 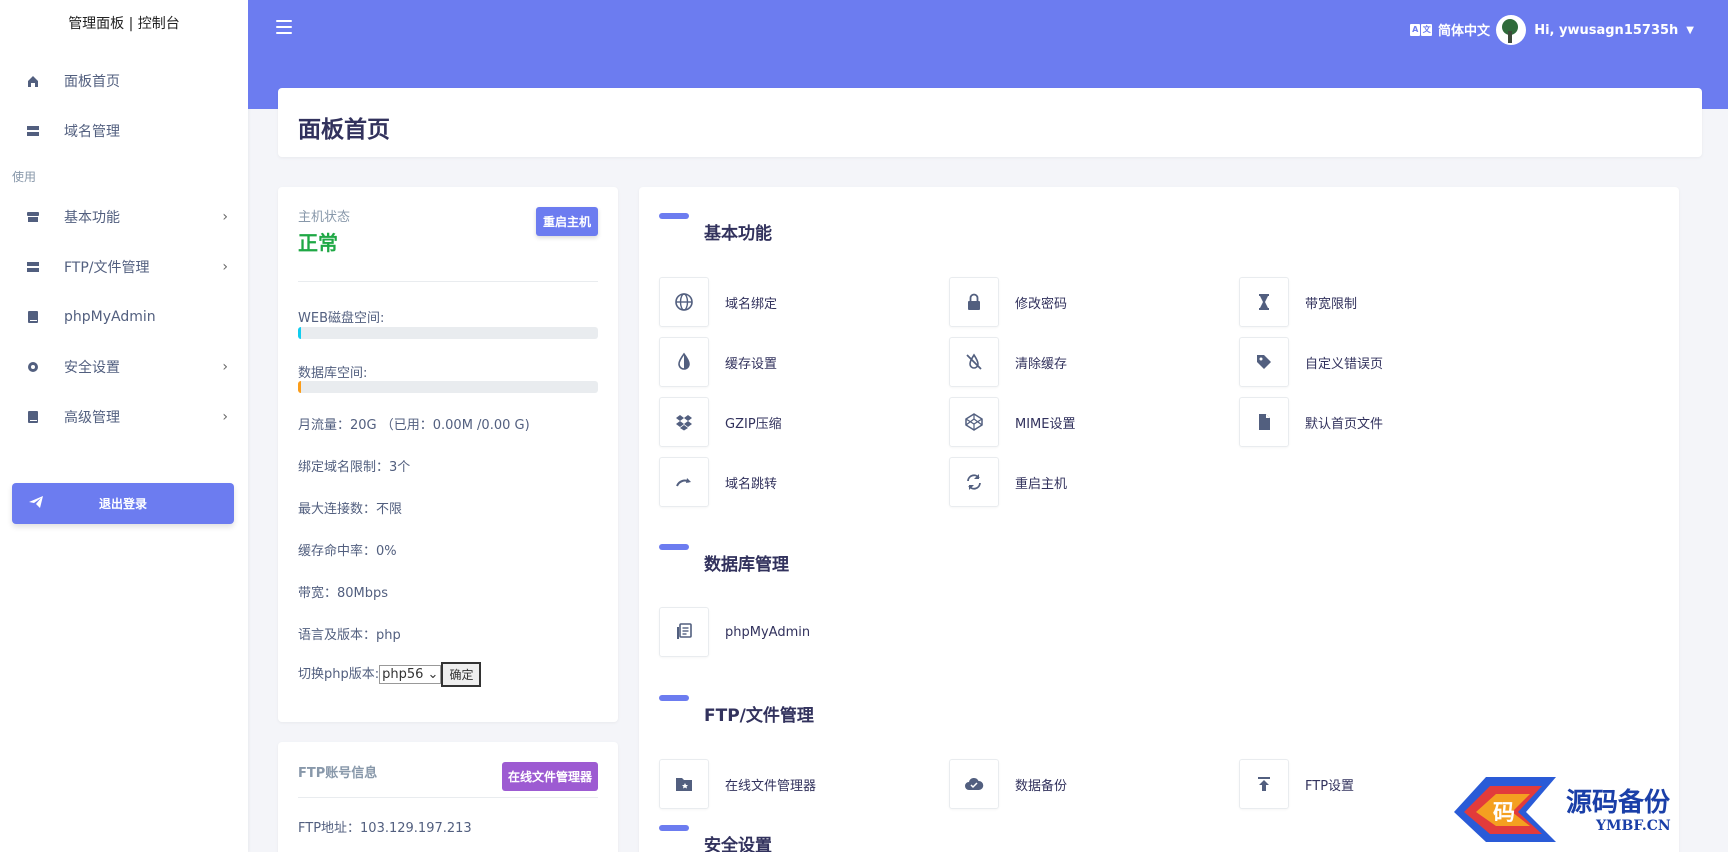 I want to click on feature-default-index: 默认首页文件, so click(x=1311, y=422).